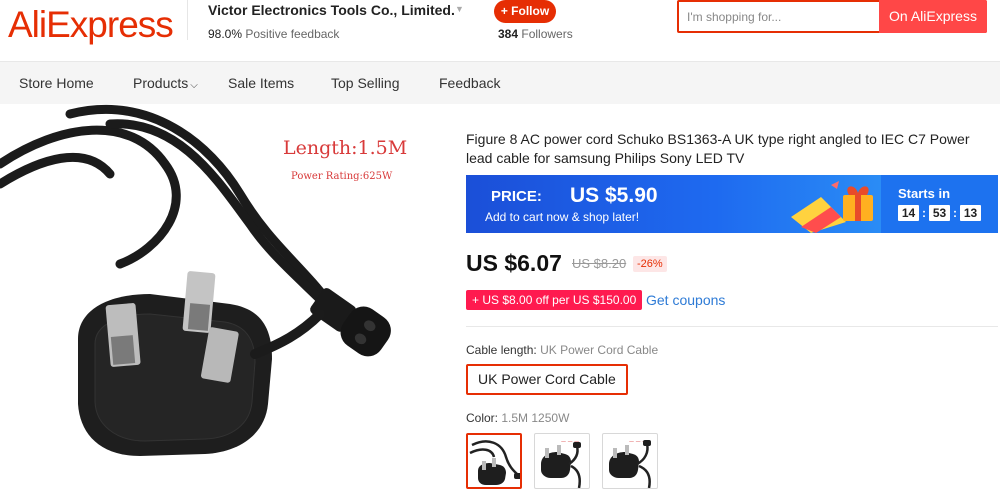 The width and height of the screenshot is (1000, 492). I want to click on timer-minutes: 53, so click(939, 213).